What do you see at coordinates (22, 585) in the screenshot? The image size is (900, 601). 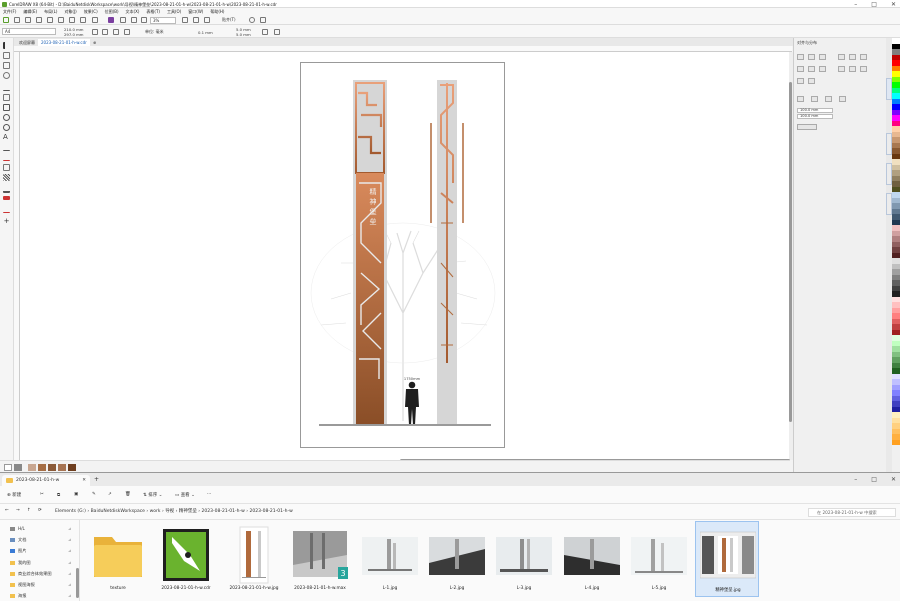 I see `nav-item: 视图海报` at bounding box center [22, 585].